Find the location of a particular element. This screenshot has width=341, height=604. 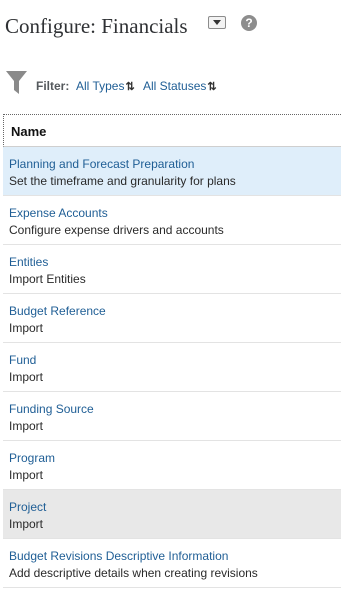

task-link: Expense Accounts is located at coordinates (58, 213).